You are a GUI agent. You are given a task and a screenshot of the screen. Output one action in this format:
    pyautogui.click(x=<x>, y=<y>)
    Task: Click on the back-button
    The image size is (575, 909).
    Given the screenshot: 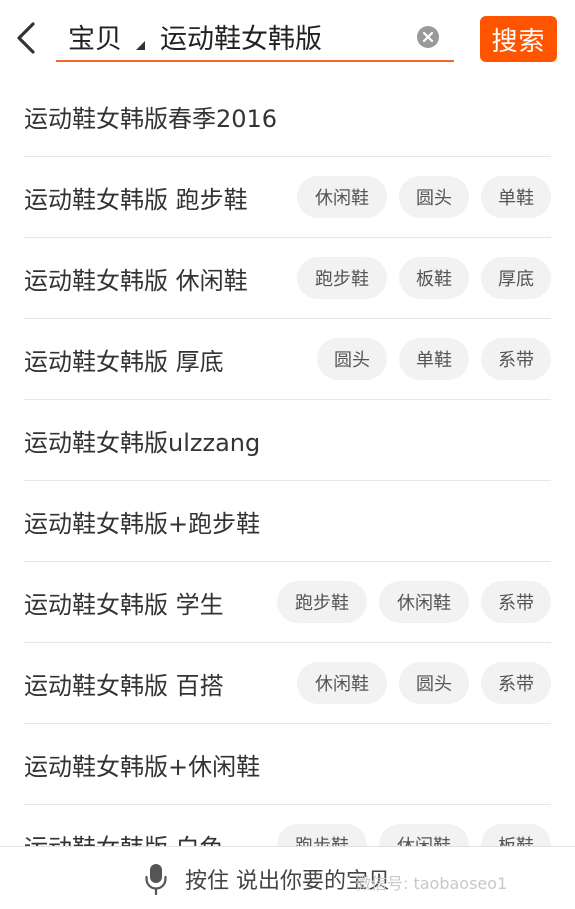 What is the action you would take?
    pyautogui.click(x=26, y=38)
    